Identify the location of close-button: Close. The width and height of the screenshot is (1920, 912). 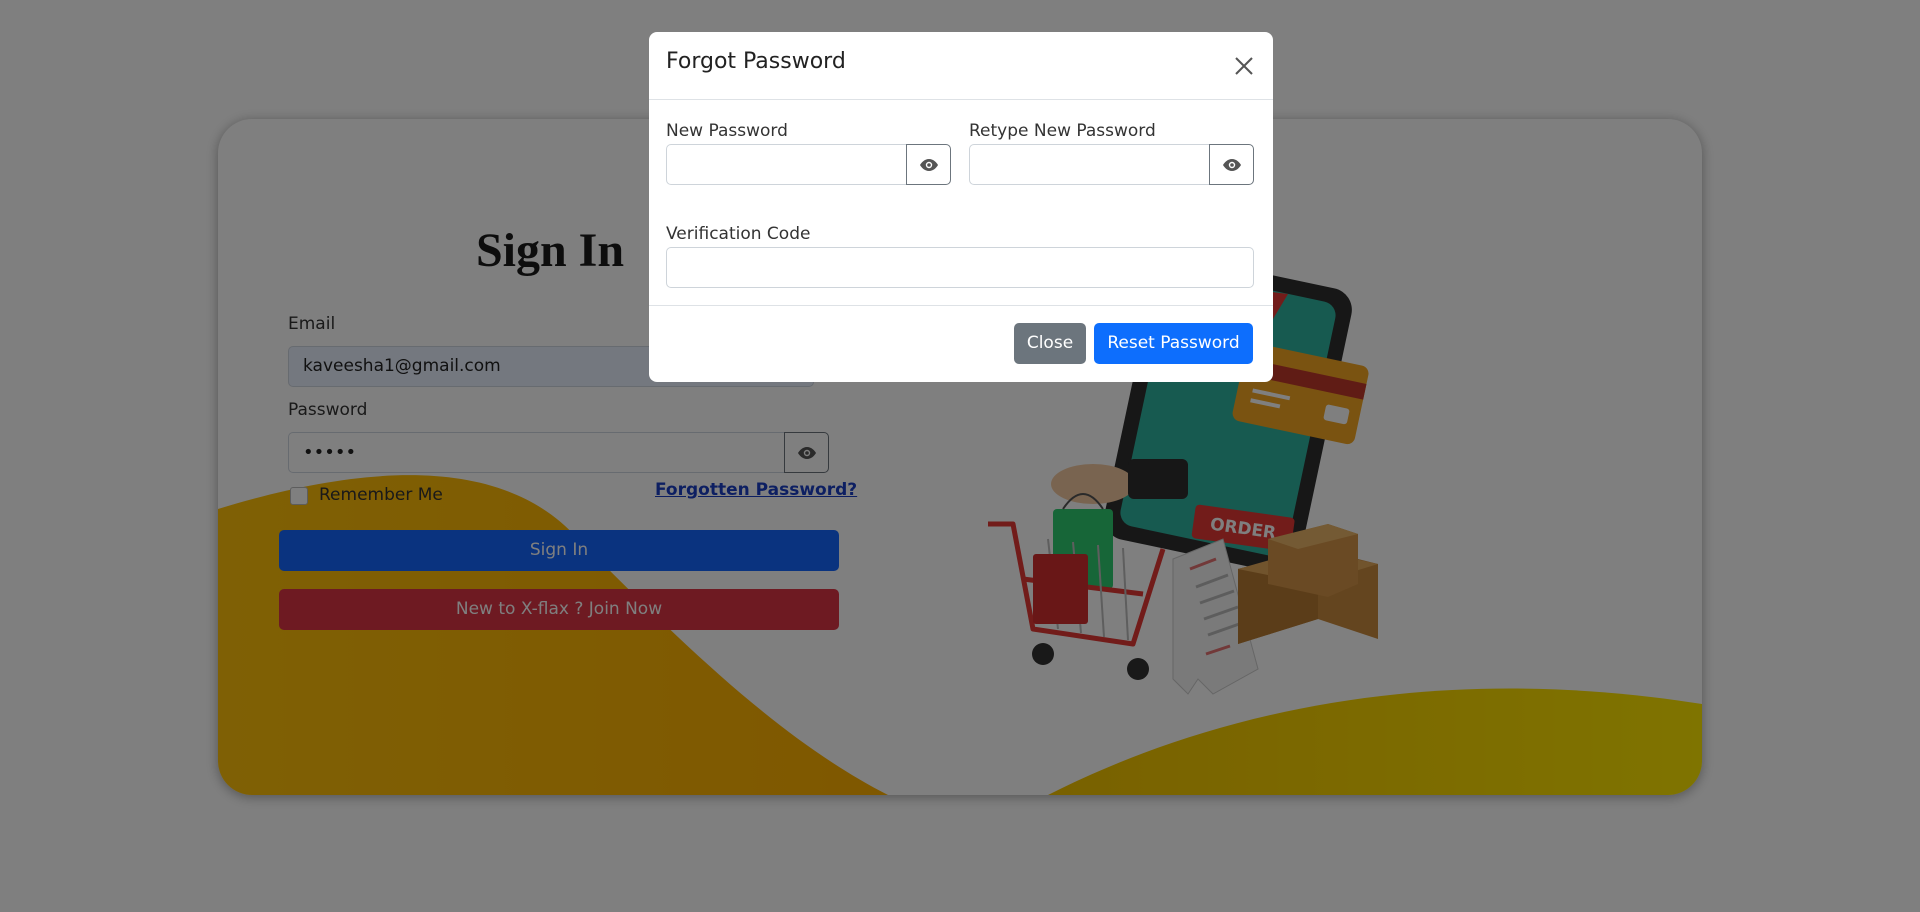
(1050, 343).